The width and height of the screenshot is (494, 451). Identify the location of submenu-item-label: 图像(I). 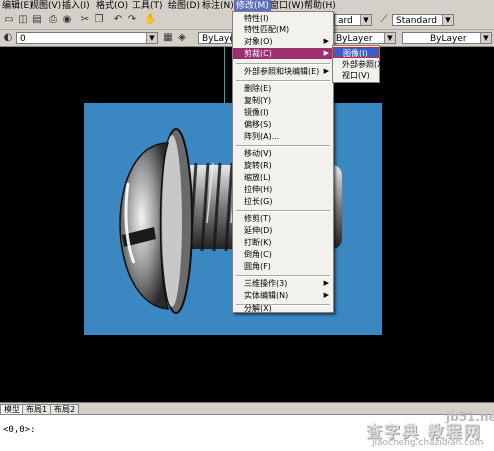
(355, 53).